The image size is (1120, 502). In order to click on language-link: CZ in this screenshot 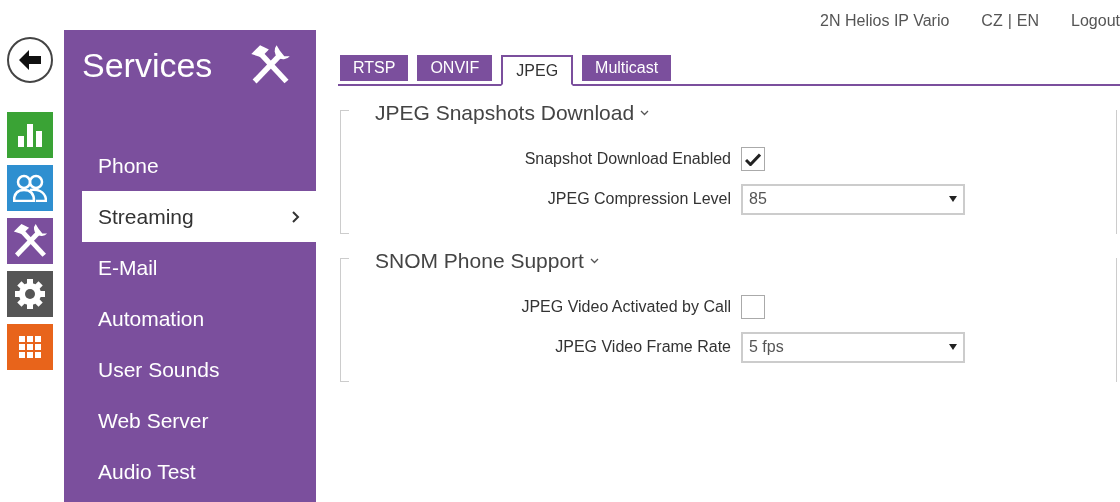, I will do `click(992, 21)`.